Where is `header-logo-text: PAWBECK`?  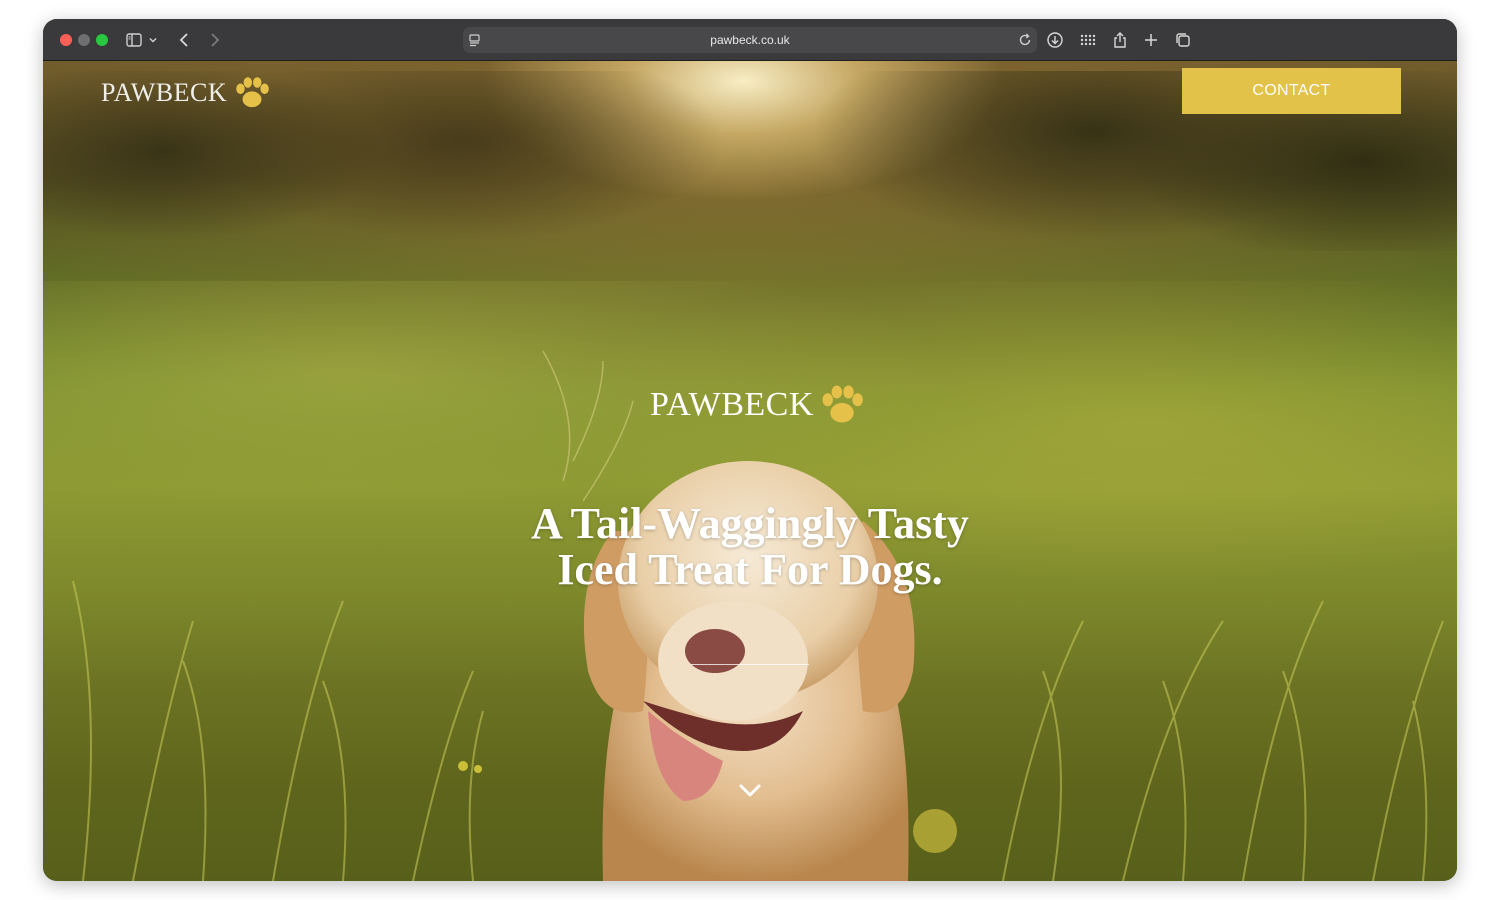 header-logo-text: PAWBECK is located at coordinates (164, 92).